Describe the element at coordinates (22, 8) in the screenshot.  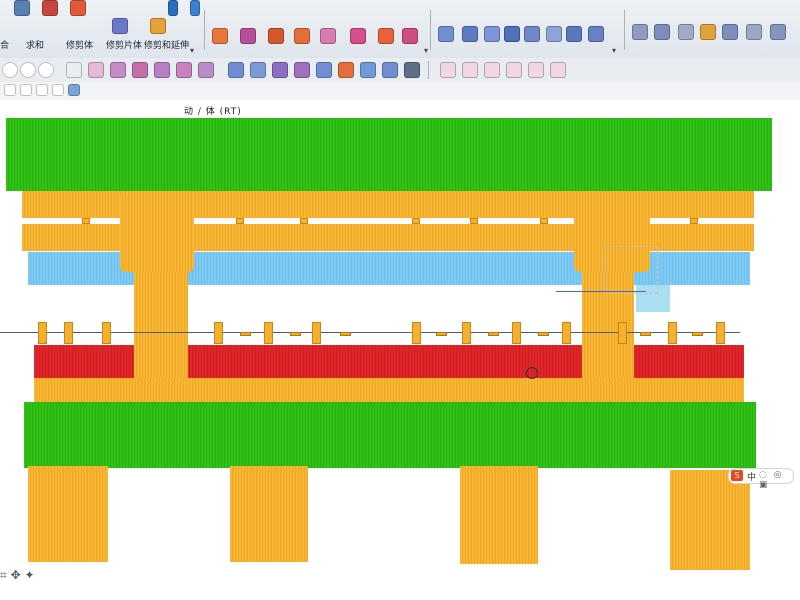
I see `unite-icon` at that location.